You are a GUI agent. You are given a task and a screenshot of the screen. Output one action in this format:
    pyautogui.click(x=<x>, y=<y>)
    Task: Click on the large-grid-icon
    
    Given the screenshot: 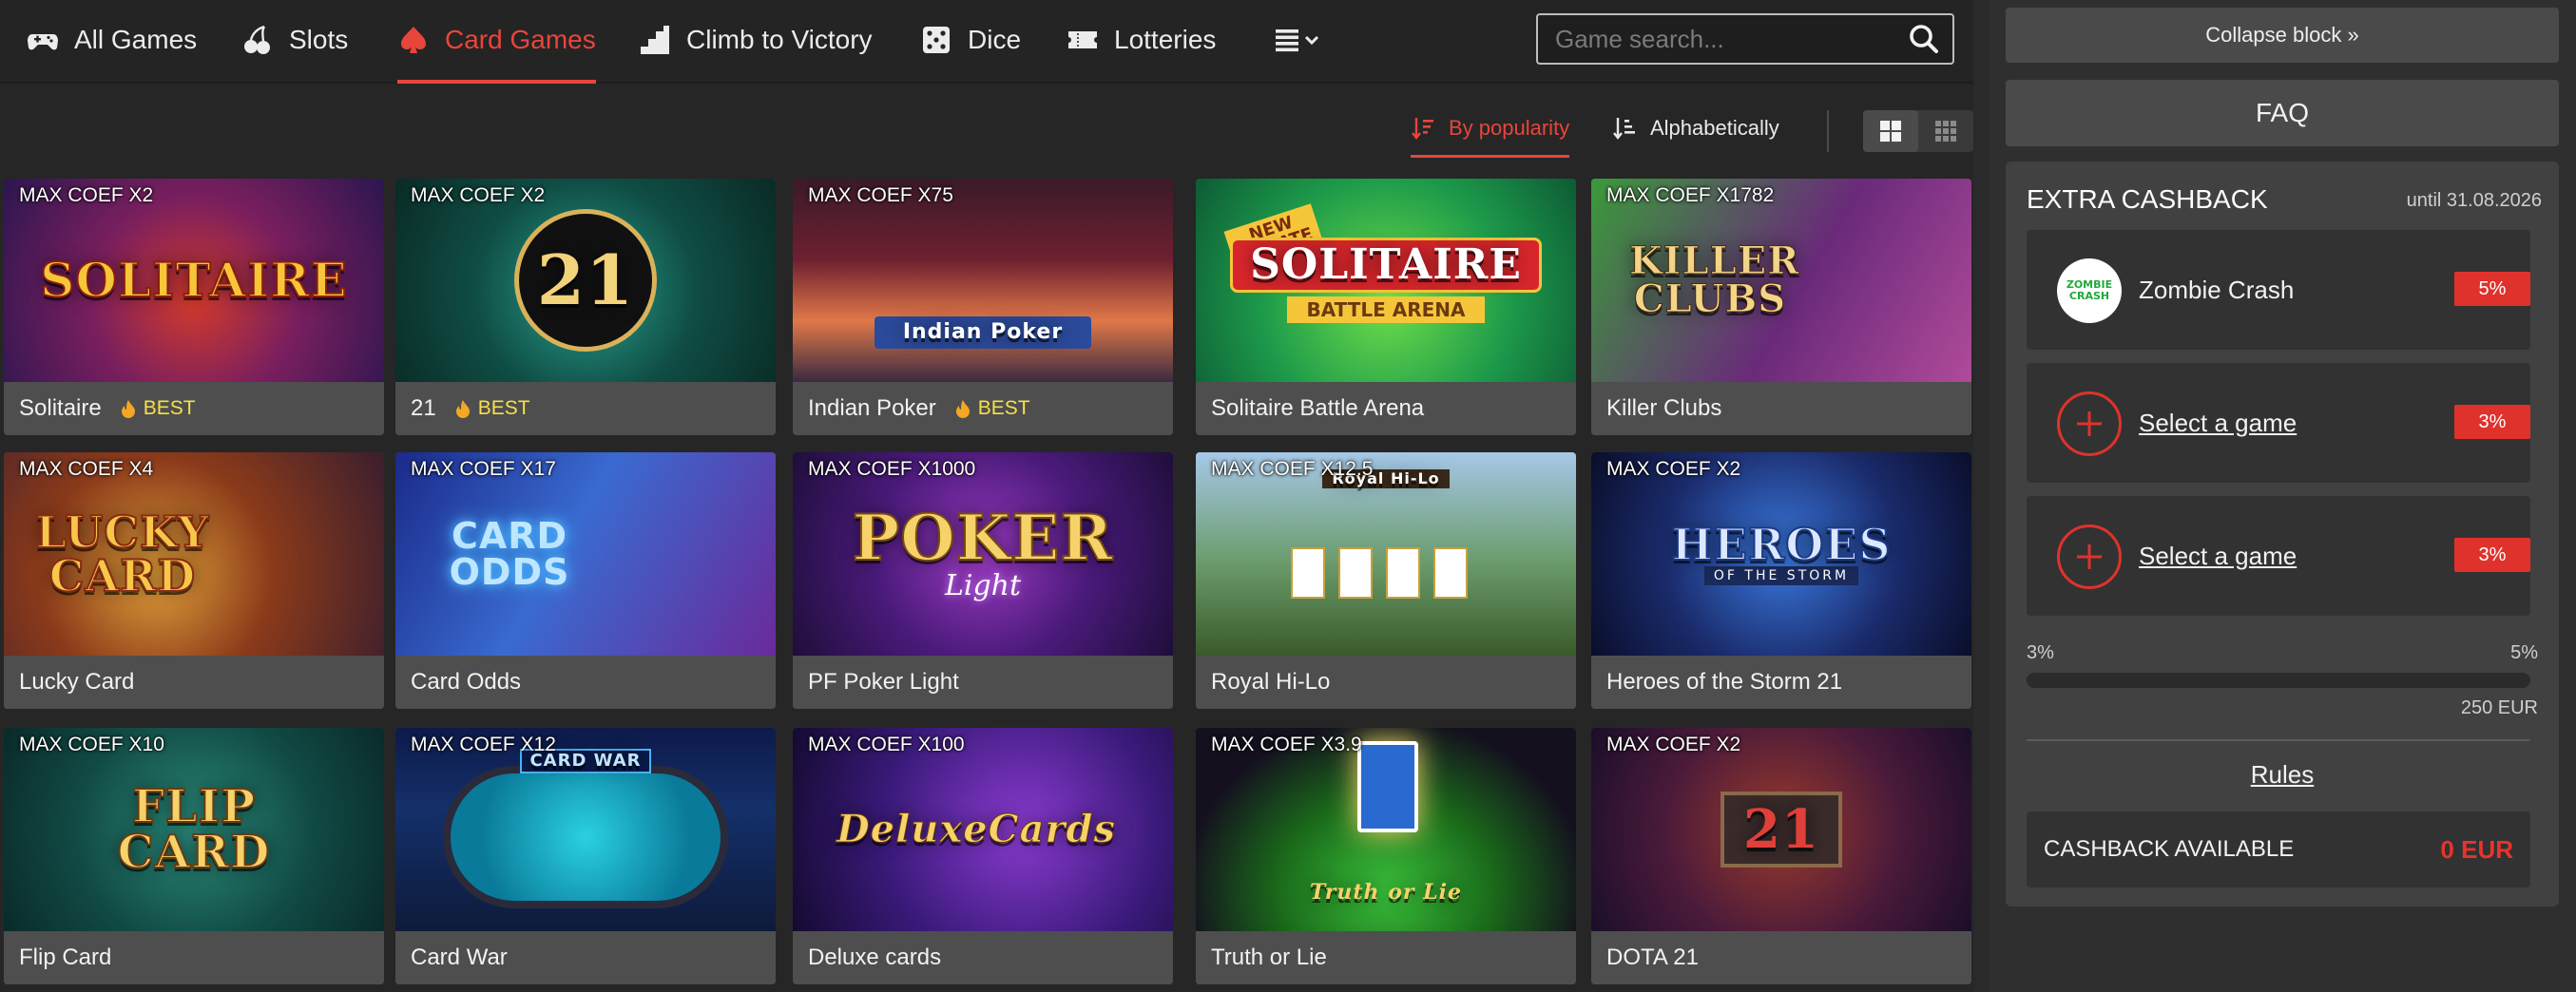 What is the action you would take?
    pyautogui.click(x=1890, y=132)
    